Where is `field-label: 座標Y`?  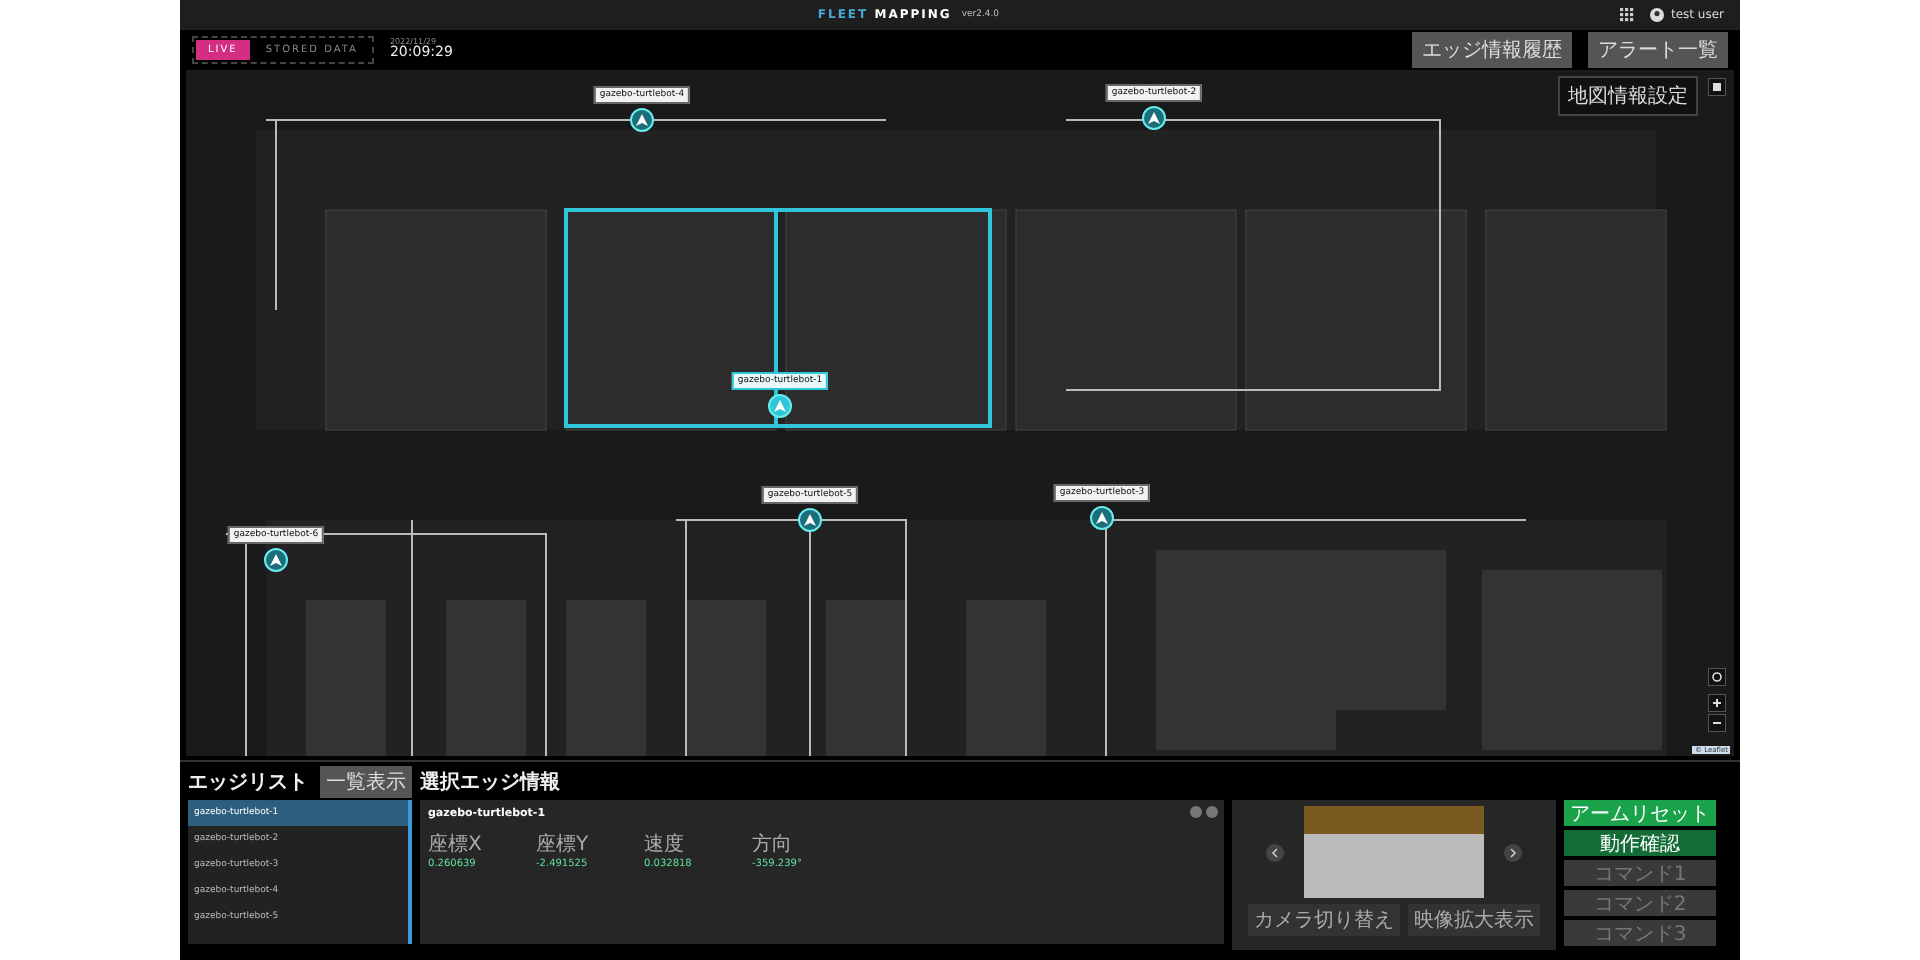 field-label: 座標Y is located at coordinates (563, 844).